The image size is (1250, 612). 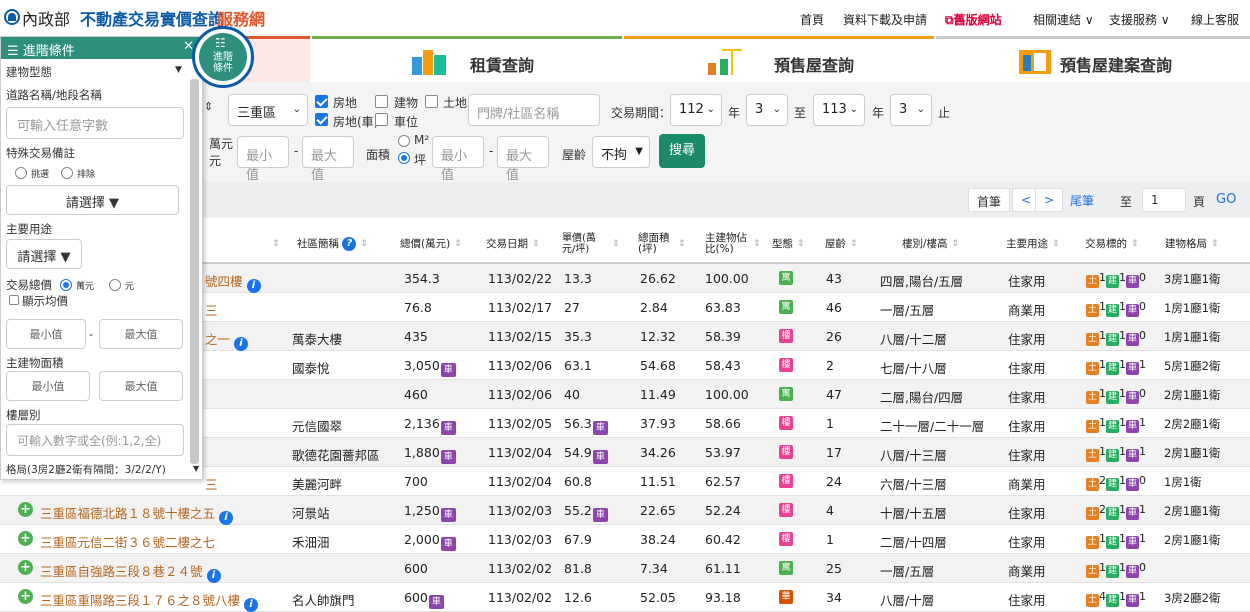 What do you see at coordinates (127, 541) in the screenshot?
I see `address-link: 三重區元信二街３６號二樓之七` at bounding box center [127, 541].